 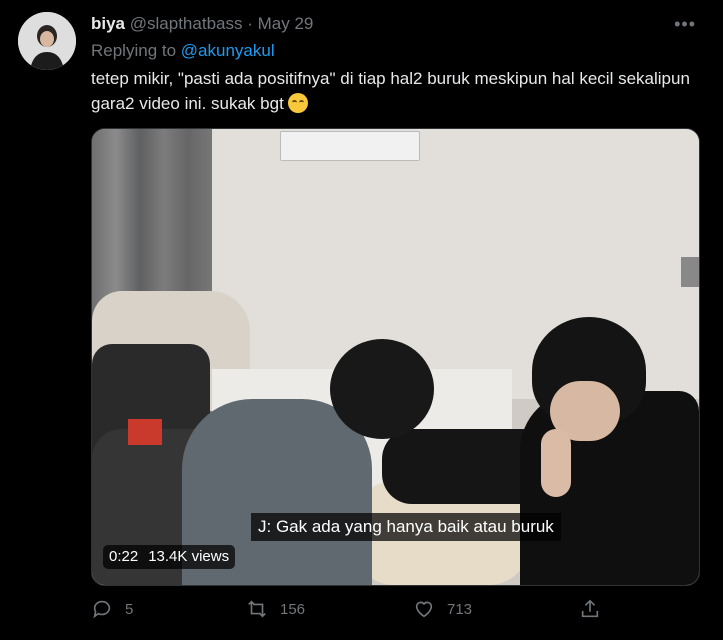 I want to click on video-person-left-head, so click(x=382, y=389).